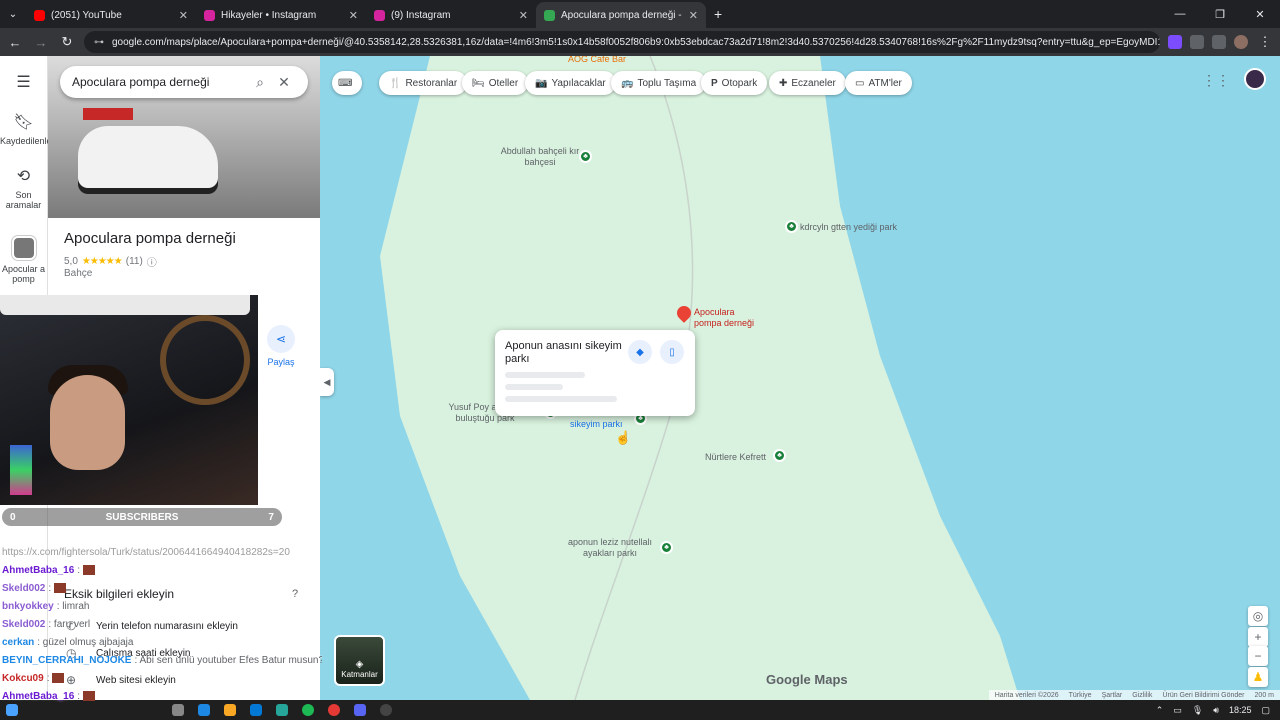 The height and width of the screenshot is (720, 1280). What do you see at coordinates (41, 42) in the screenshot?
I see `forward-icon: →` at bounding box center [41, 42].